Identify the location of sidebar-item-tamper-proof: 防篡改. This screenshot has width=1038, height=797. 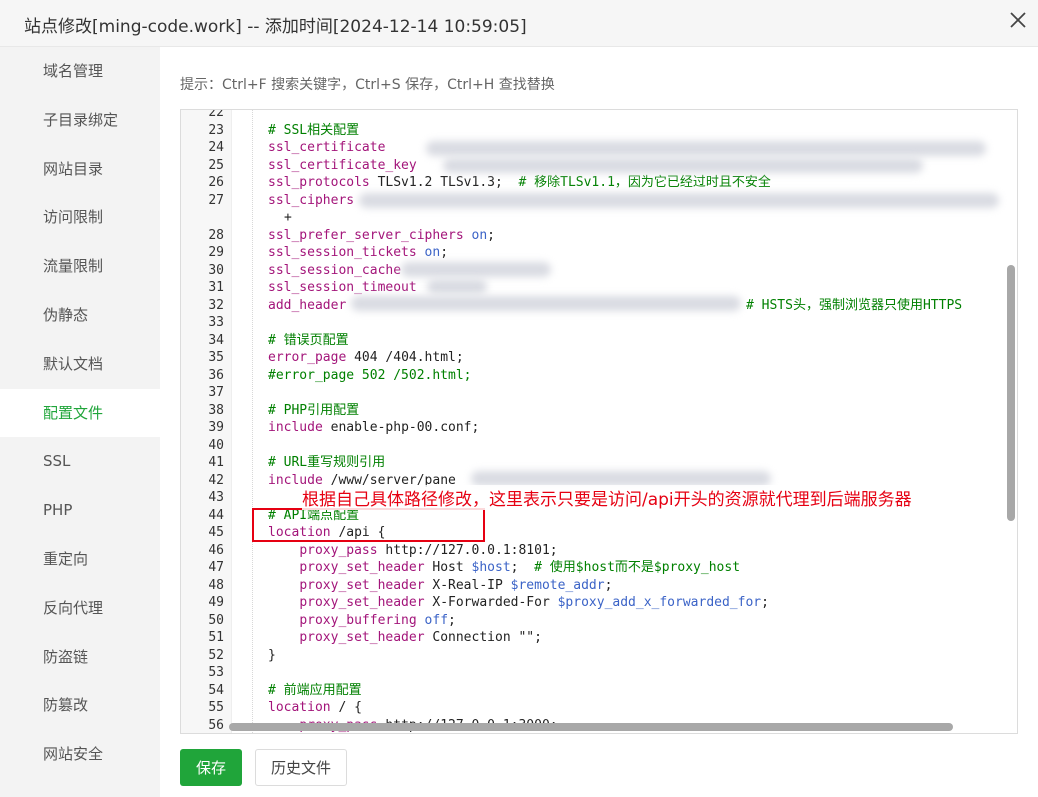
(80, 705).